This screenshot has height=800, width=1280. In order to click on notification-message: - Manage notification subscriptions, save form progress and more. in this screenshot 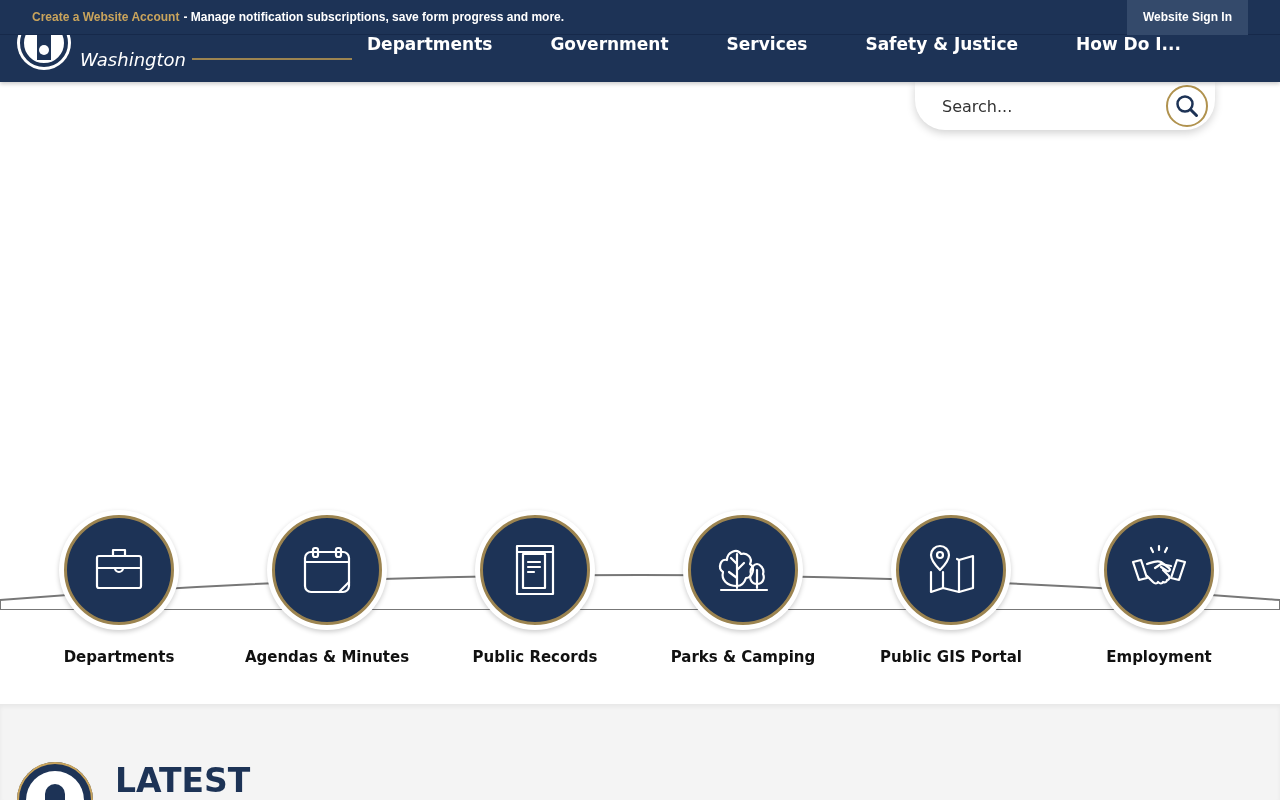, I will do `click(374, 17)`.